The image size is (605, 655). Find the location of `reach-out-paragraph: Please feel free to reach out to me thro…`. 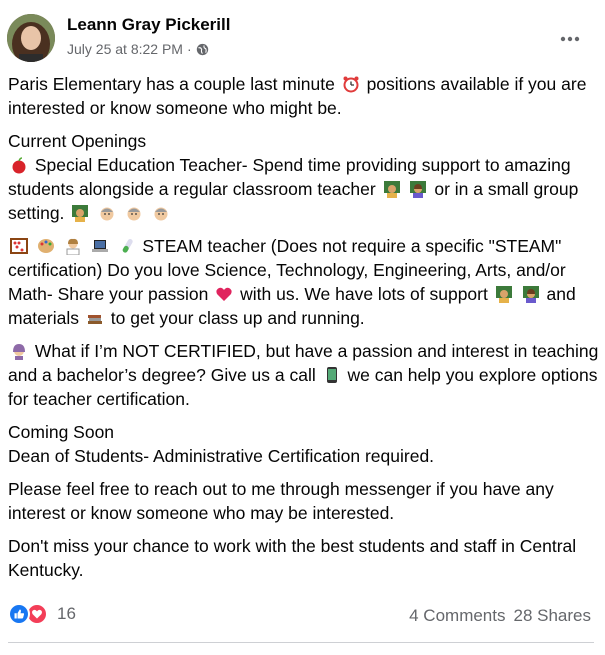

reach-out-paragraph: Please feel free to reach out to me thro… is located at coordinates (281, 501).